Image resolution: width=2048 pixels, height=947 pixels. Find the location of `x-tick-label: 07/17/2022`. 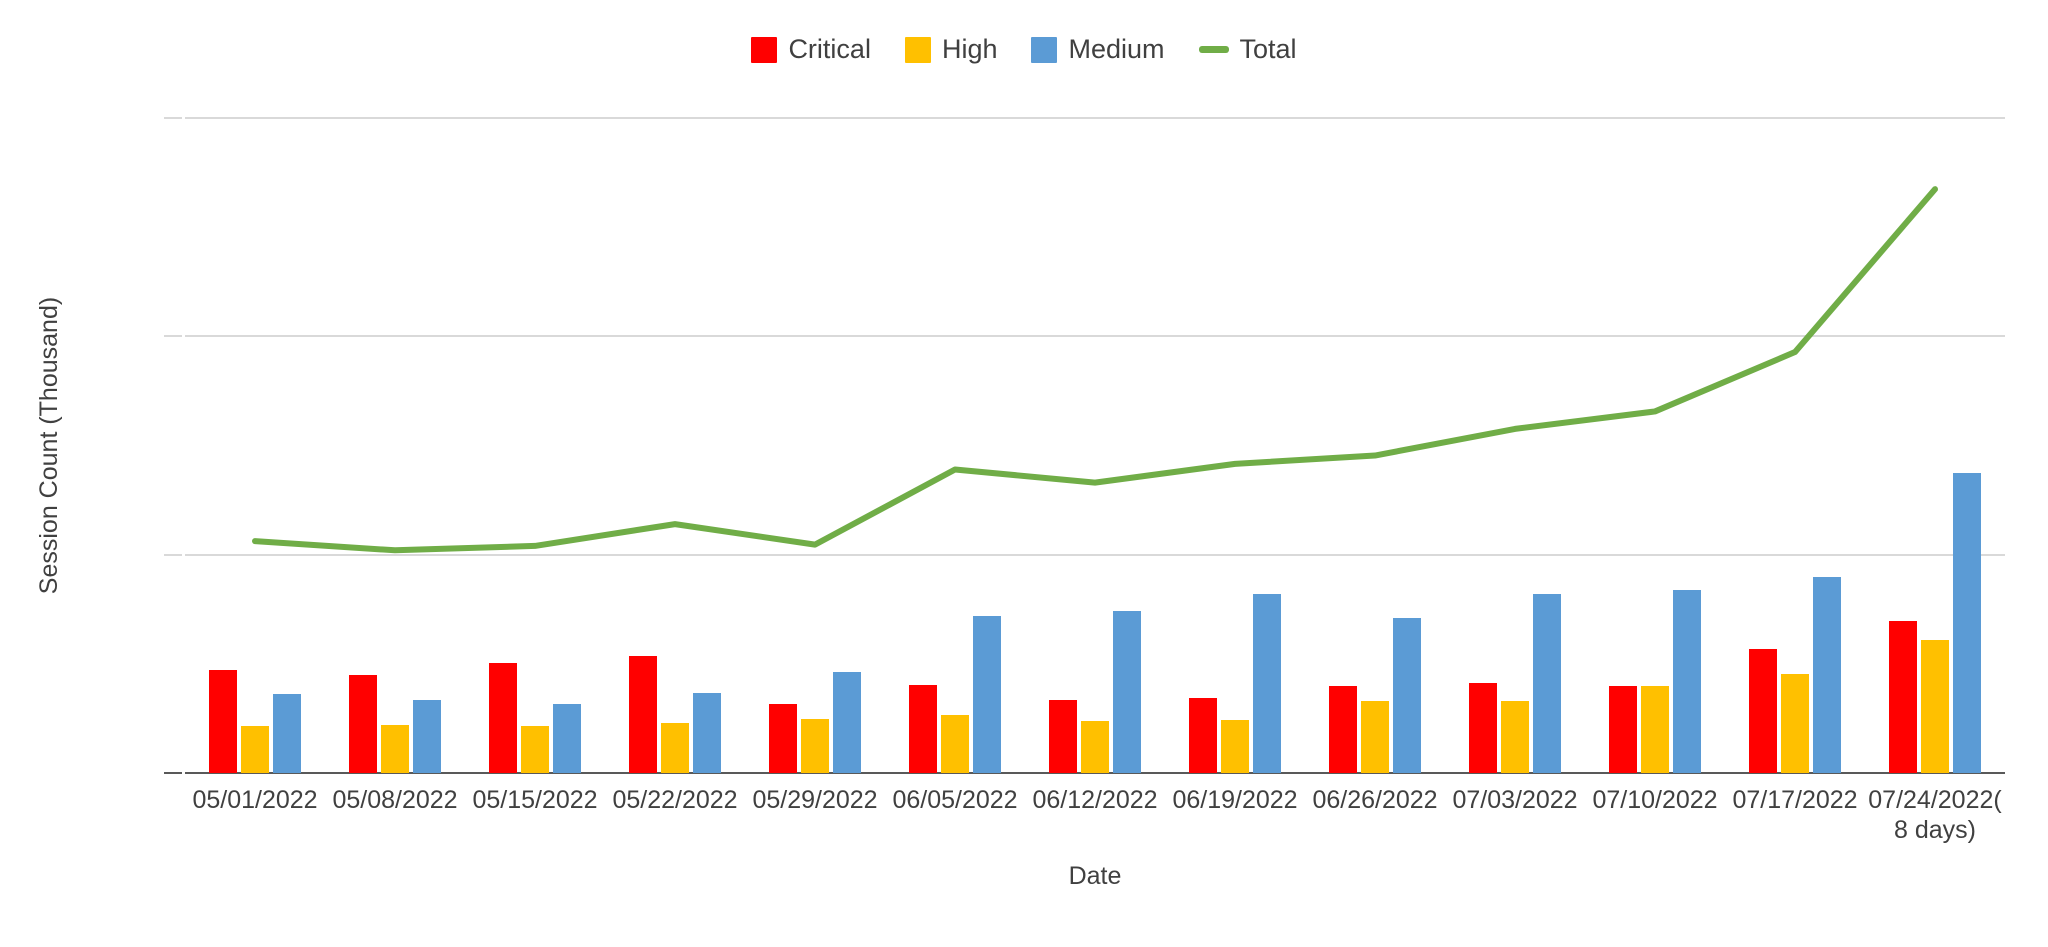

x-tick-label: 07/17/2022 is located at coordinates (1795, 800).